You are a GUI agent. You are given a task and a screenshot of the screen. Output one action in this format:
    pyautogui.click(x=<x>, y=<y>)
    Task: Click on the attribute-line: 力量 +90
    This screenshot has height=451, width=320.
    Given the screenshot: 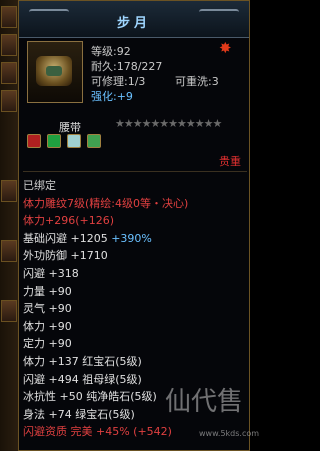 What is the action you would take?
    pyautogui.click(x=47, y=291)
    